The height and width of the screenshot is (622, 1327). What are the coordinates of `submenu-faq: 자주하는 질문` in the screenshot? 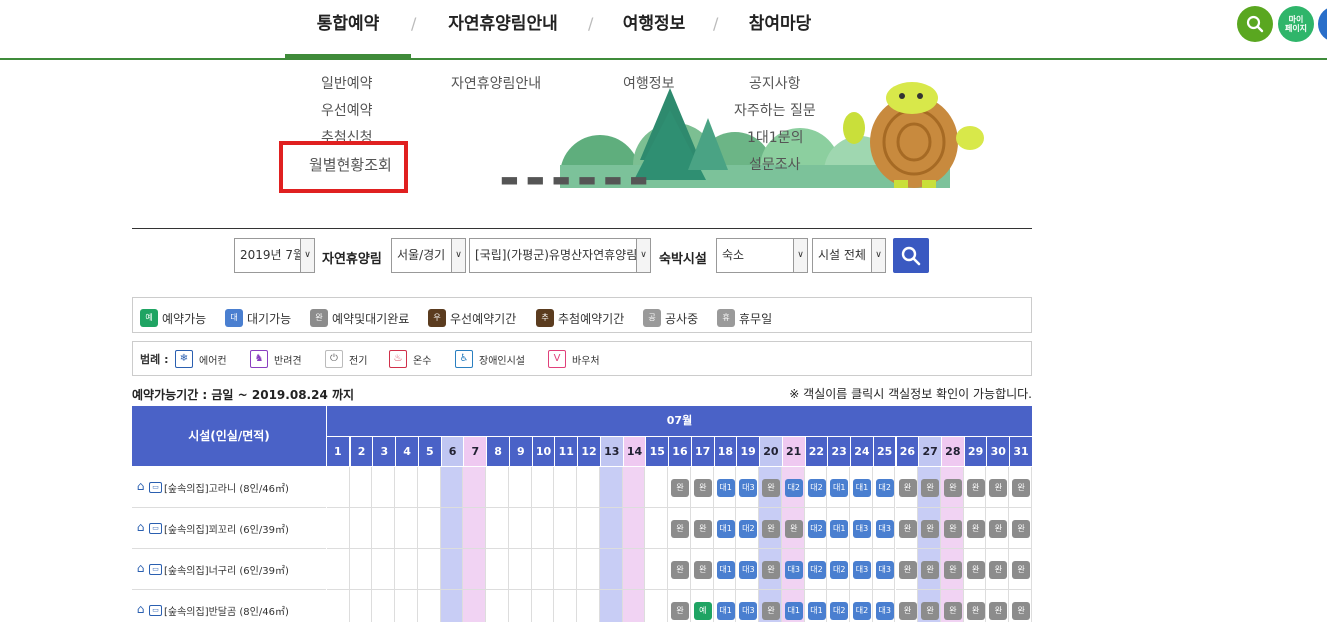 It's located at (775, 110).